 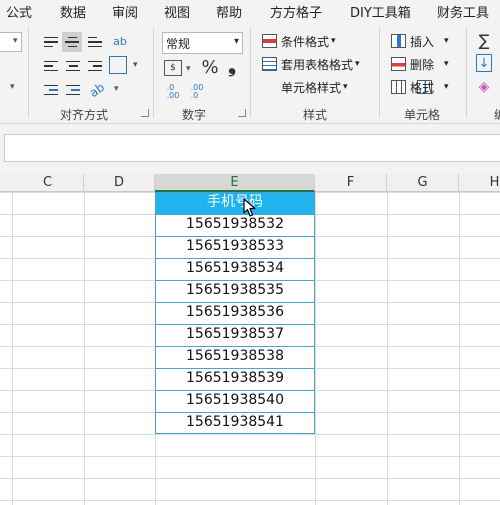 I want to click on group-label-editing: 编, so click(x=497, y=114).